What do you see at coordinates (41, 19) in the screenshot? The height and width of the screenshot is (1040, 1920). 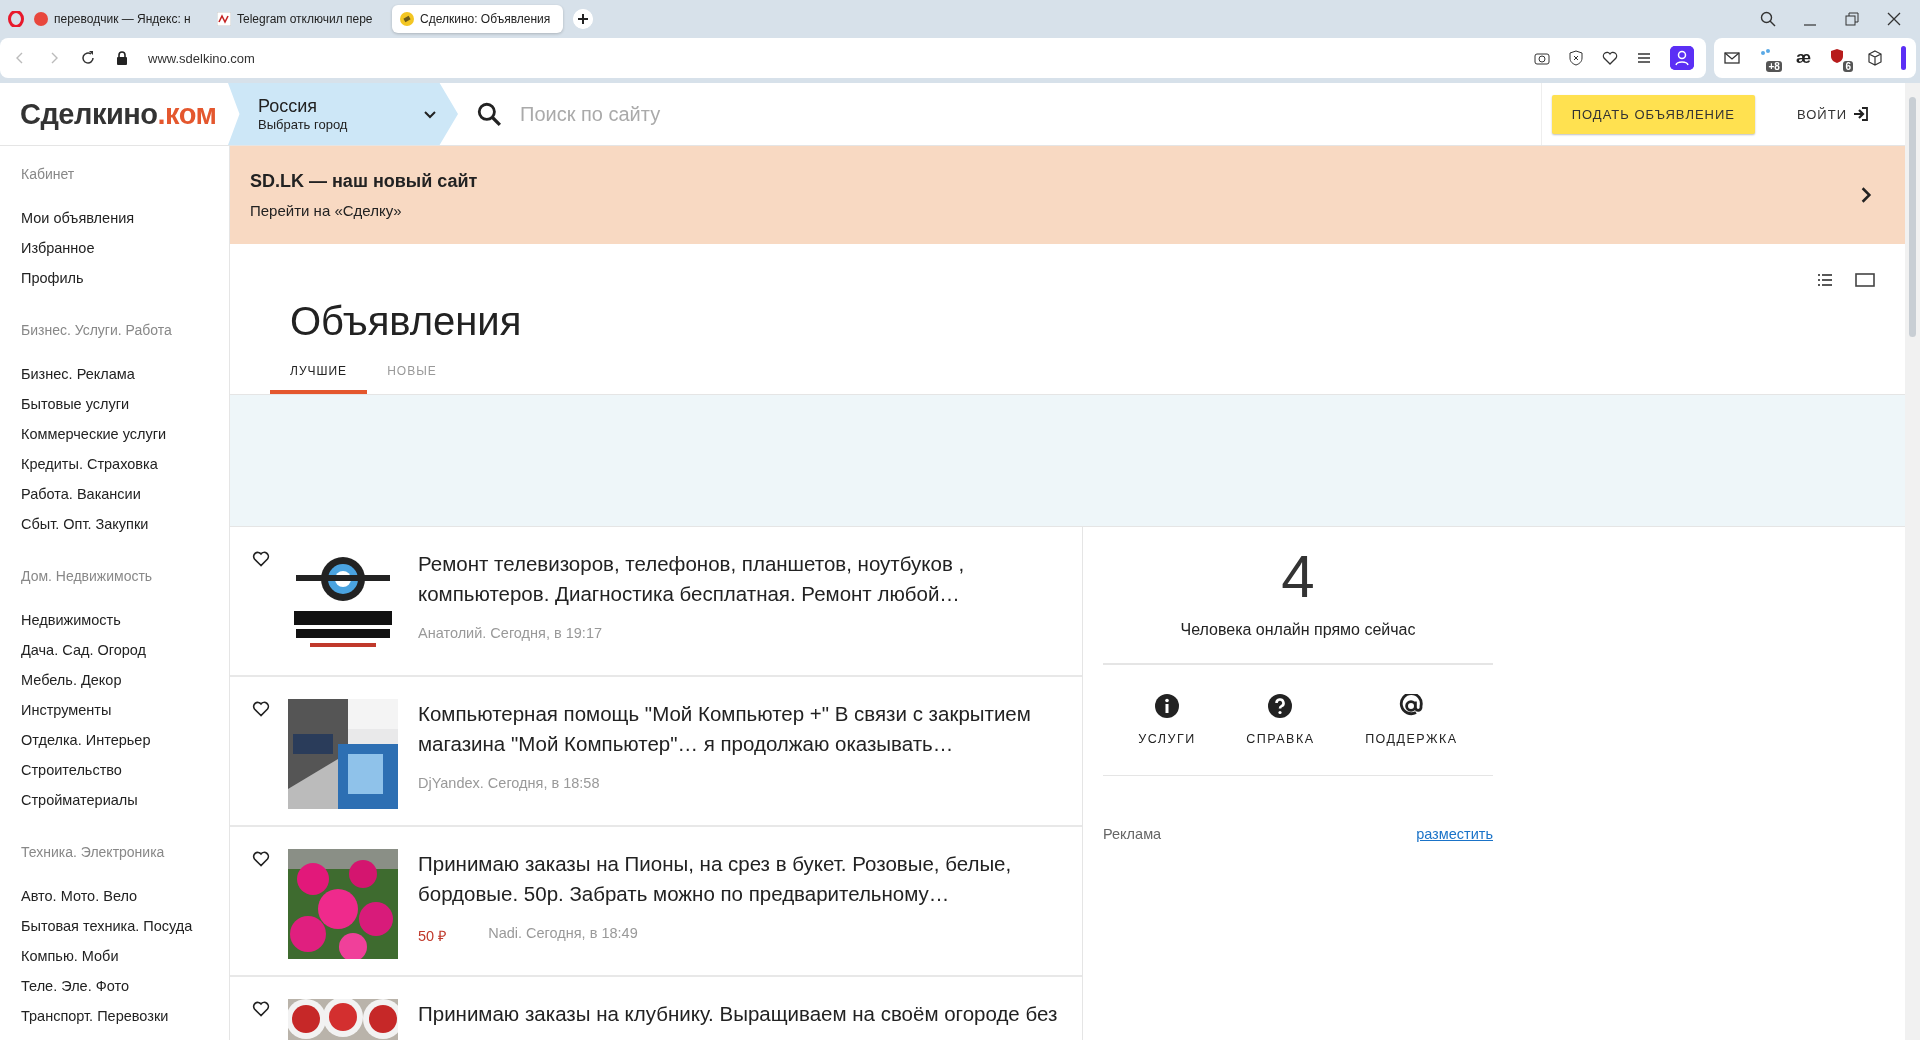 I see `circle-logo-icon` at bounding box center [41, 19].